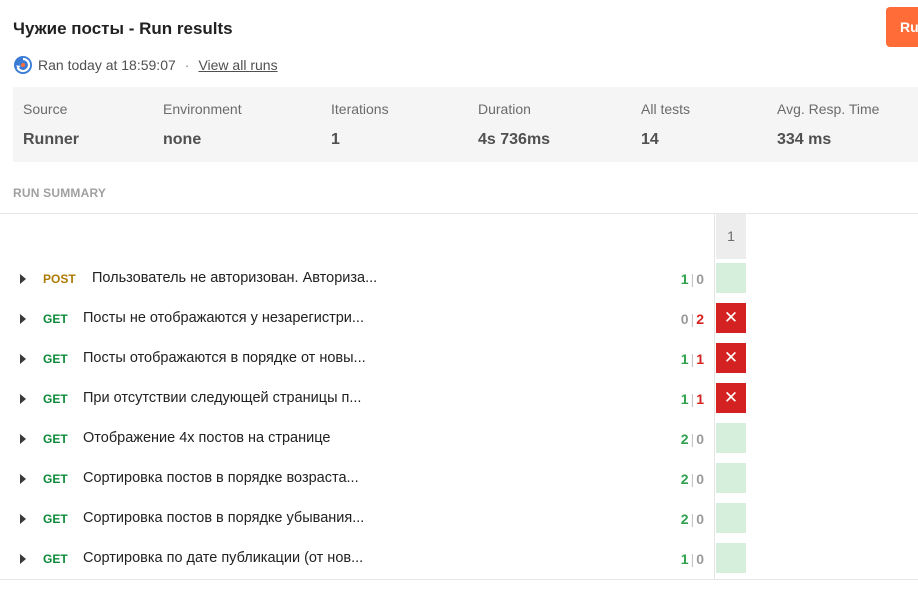  Describe the element at coordinates (731, 236) in the screenshot. I see `iteration-column-header: 1` at that location.